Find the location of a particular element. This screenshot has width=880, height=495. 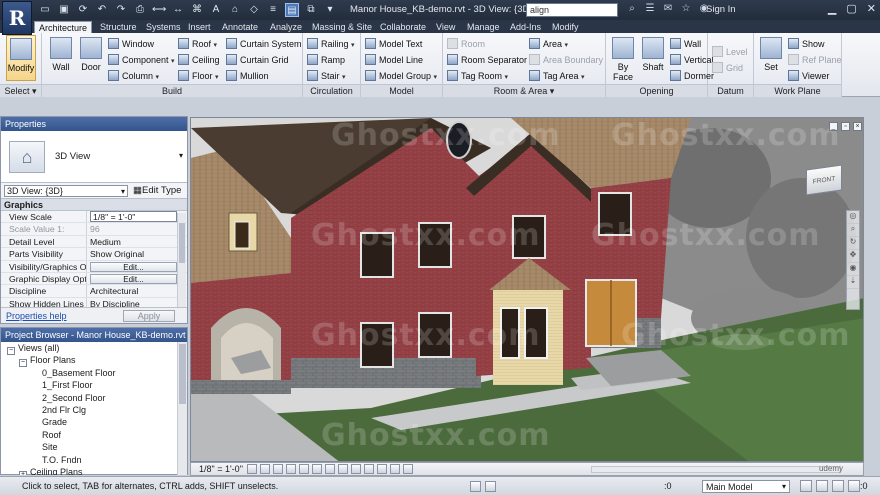

apply-button: Apply is located at coordinates (149, 316).